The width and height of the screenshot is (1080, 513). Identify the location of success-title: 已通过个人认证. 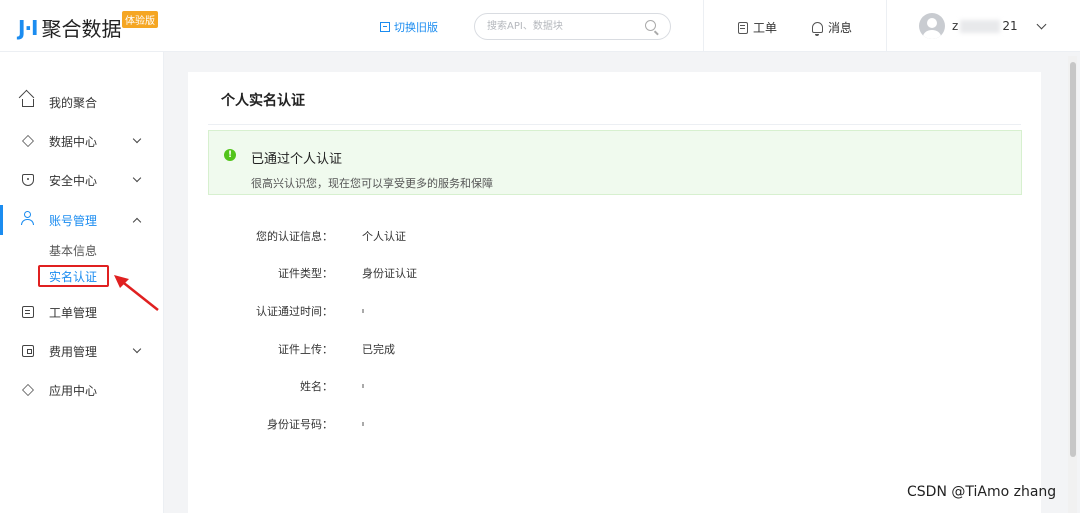
(297, 159).